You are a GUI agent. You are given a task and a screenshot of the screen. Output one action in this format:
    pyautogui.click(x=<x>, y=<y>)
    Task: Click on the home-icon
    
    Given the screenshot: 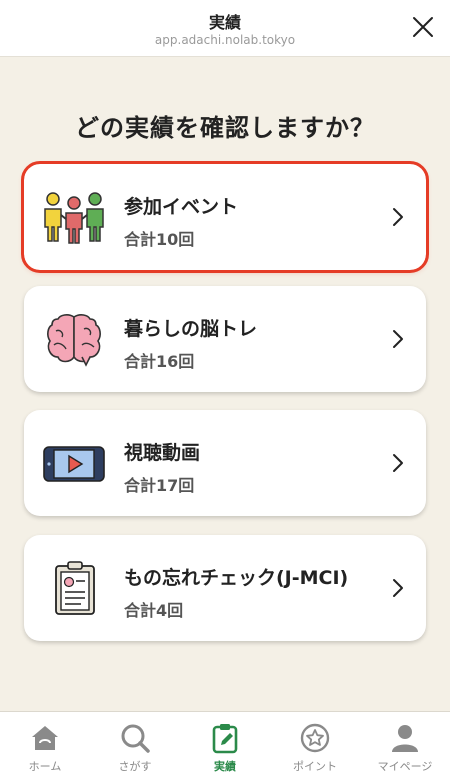 What is the action you would take?
    pyautogui.click(x=45, y=738)
    